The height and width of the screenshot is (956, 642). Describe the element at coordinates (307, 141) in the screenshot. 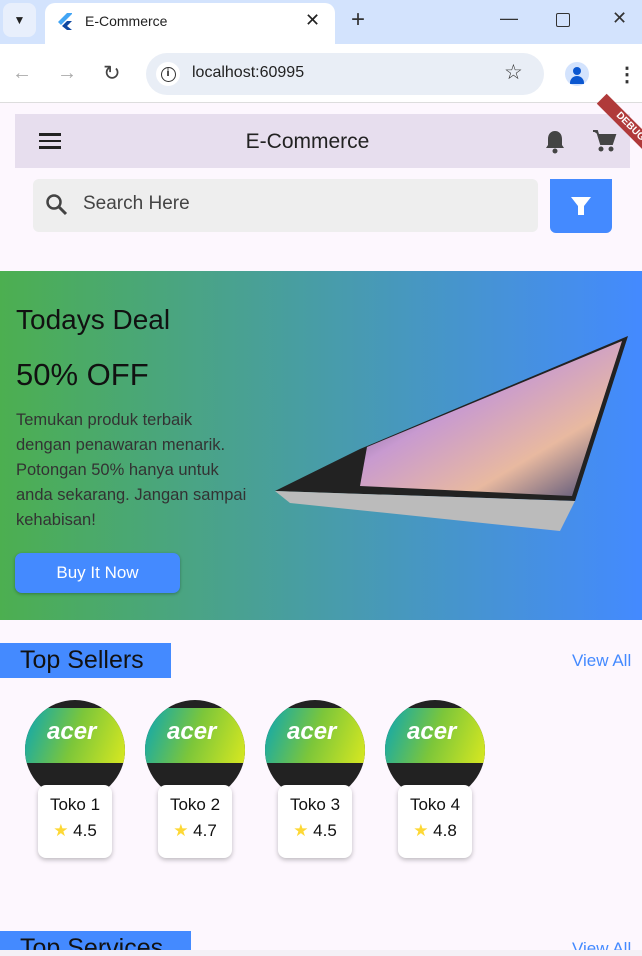

I see `app-title: E-Commerce` at that location.